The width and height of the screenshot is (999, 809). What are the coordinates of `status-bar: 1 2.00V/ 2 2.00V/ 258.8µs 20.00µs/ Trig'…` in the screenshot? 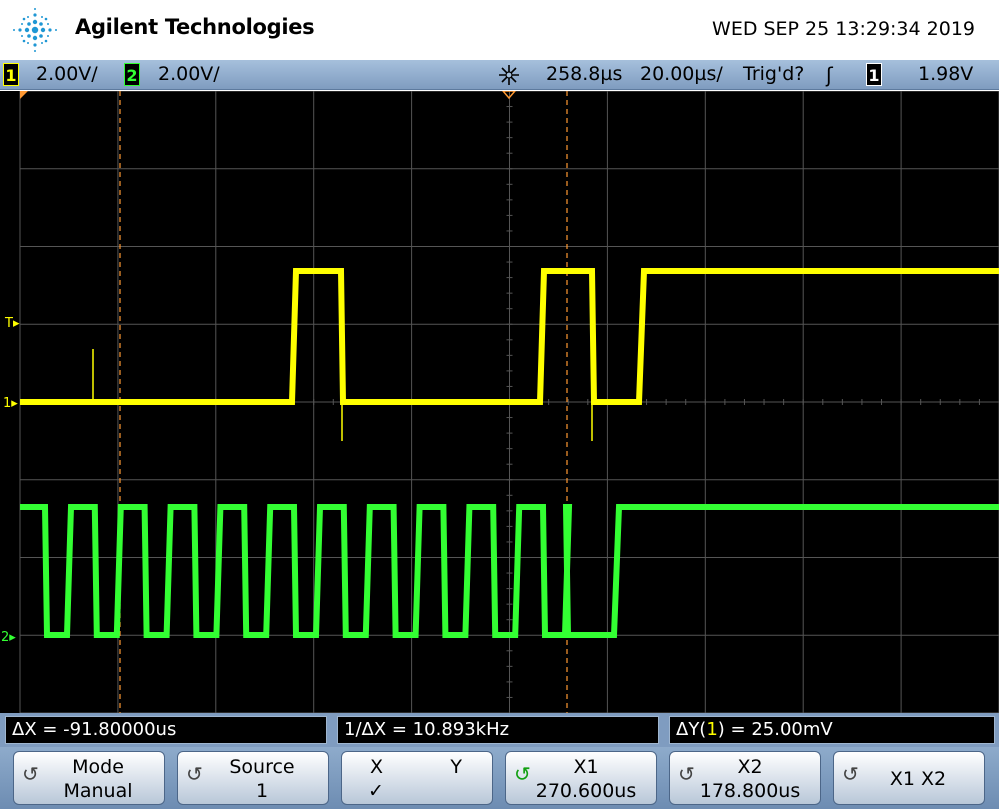 It's located at (499, 75).